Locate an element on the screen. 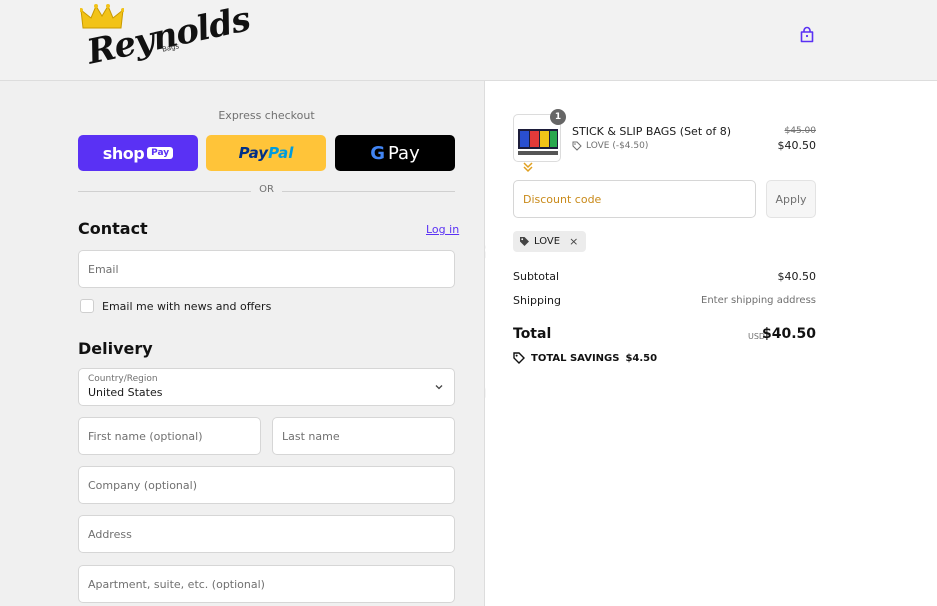 This screenshot has height=606, width=937. company-field is located at coordinates (266, 485).